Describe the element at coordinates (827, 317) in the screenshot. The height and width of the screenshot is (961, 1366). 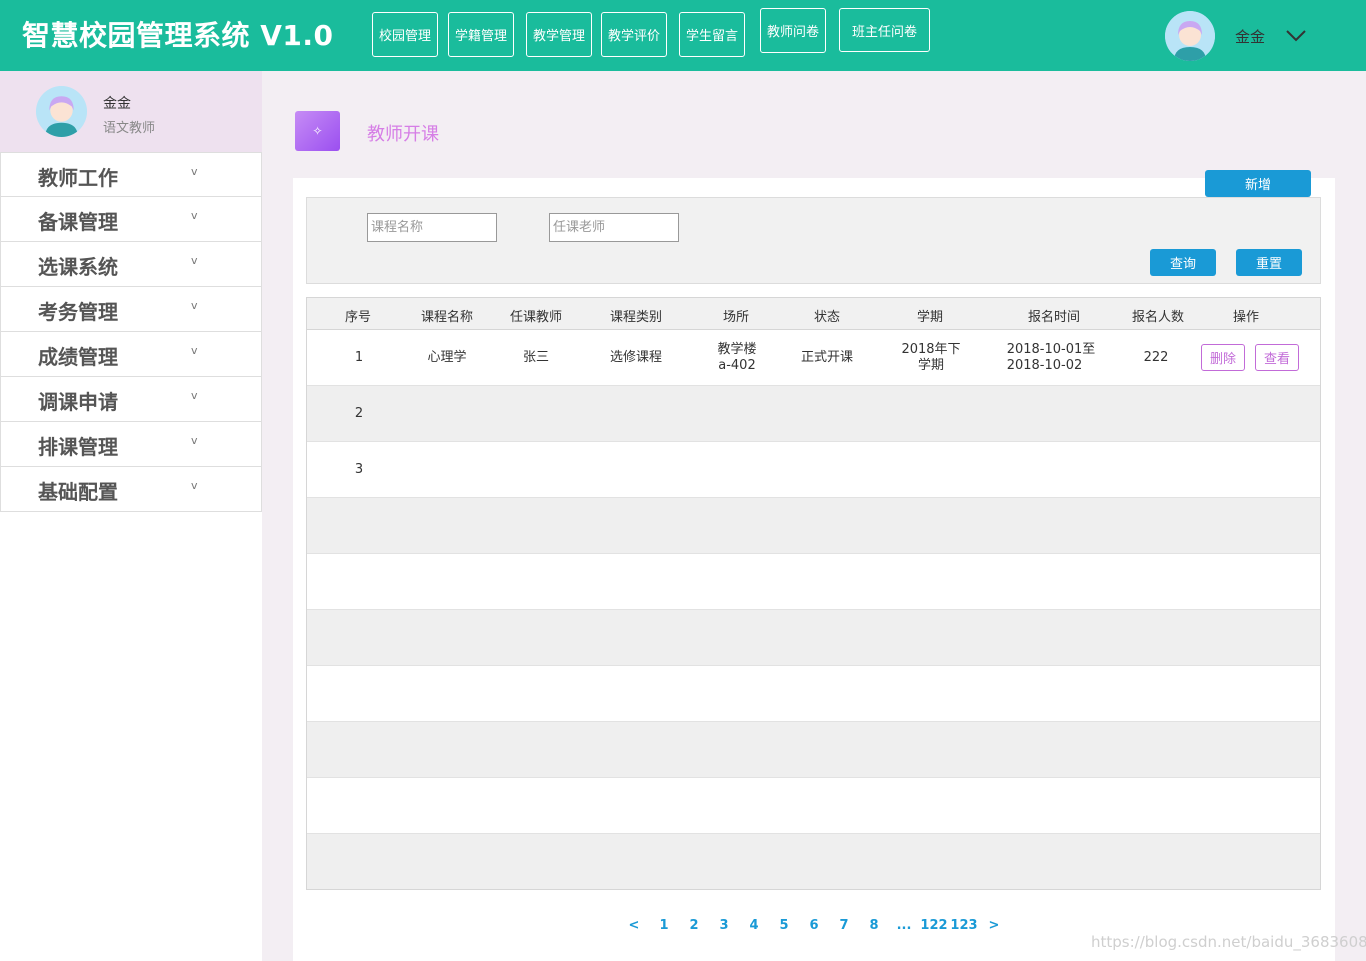
I see `column-header: 状态` at that location.